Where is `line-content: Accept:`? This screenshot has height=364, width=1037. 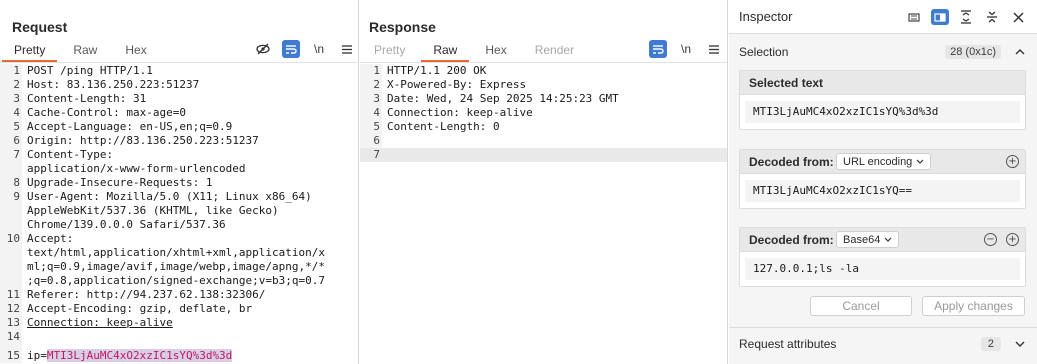
line-content: Accept: is located at coordinates (50, 239).